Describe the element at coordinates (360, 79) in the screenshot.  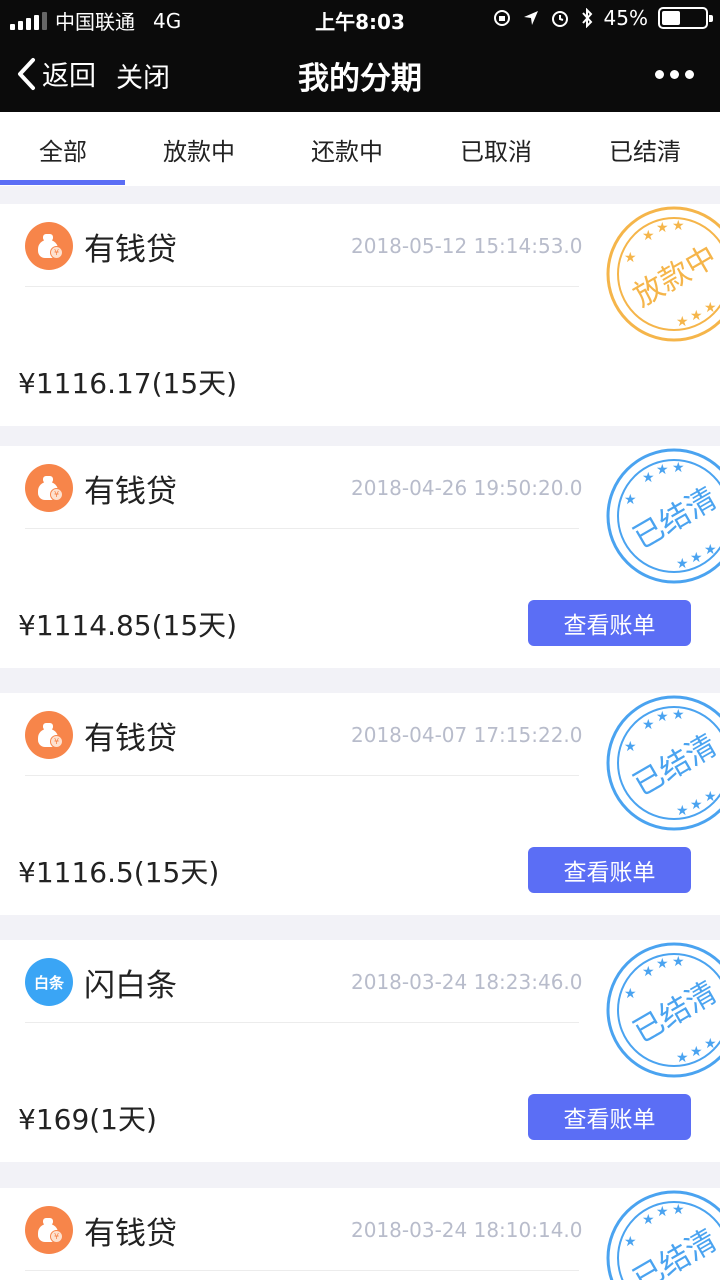
I see `page-title: 我的分期` at that location.